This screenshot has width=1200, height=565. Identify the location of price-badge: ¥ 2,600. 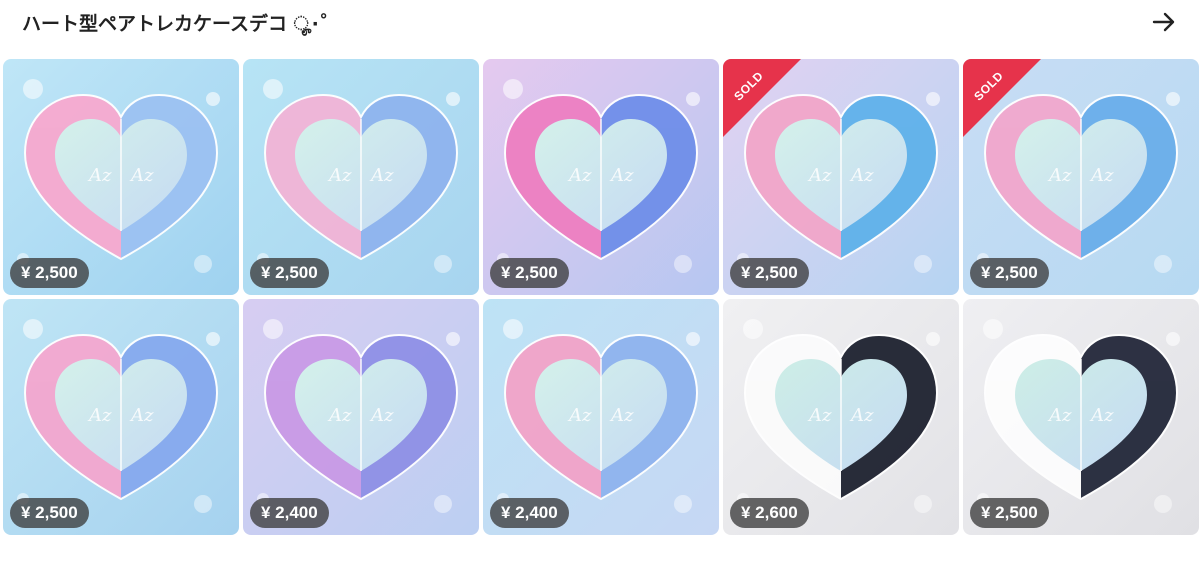
(769, 513).